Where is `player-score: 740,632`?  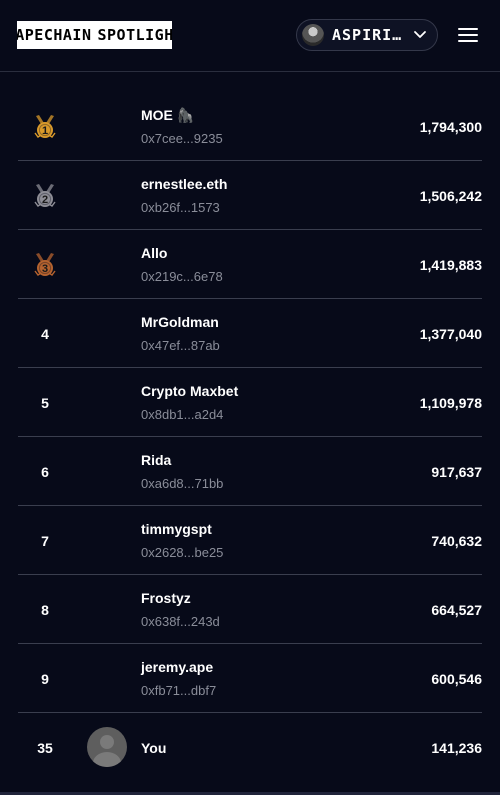
player-score: 740,632 is located at coordinates (456, 540).